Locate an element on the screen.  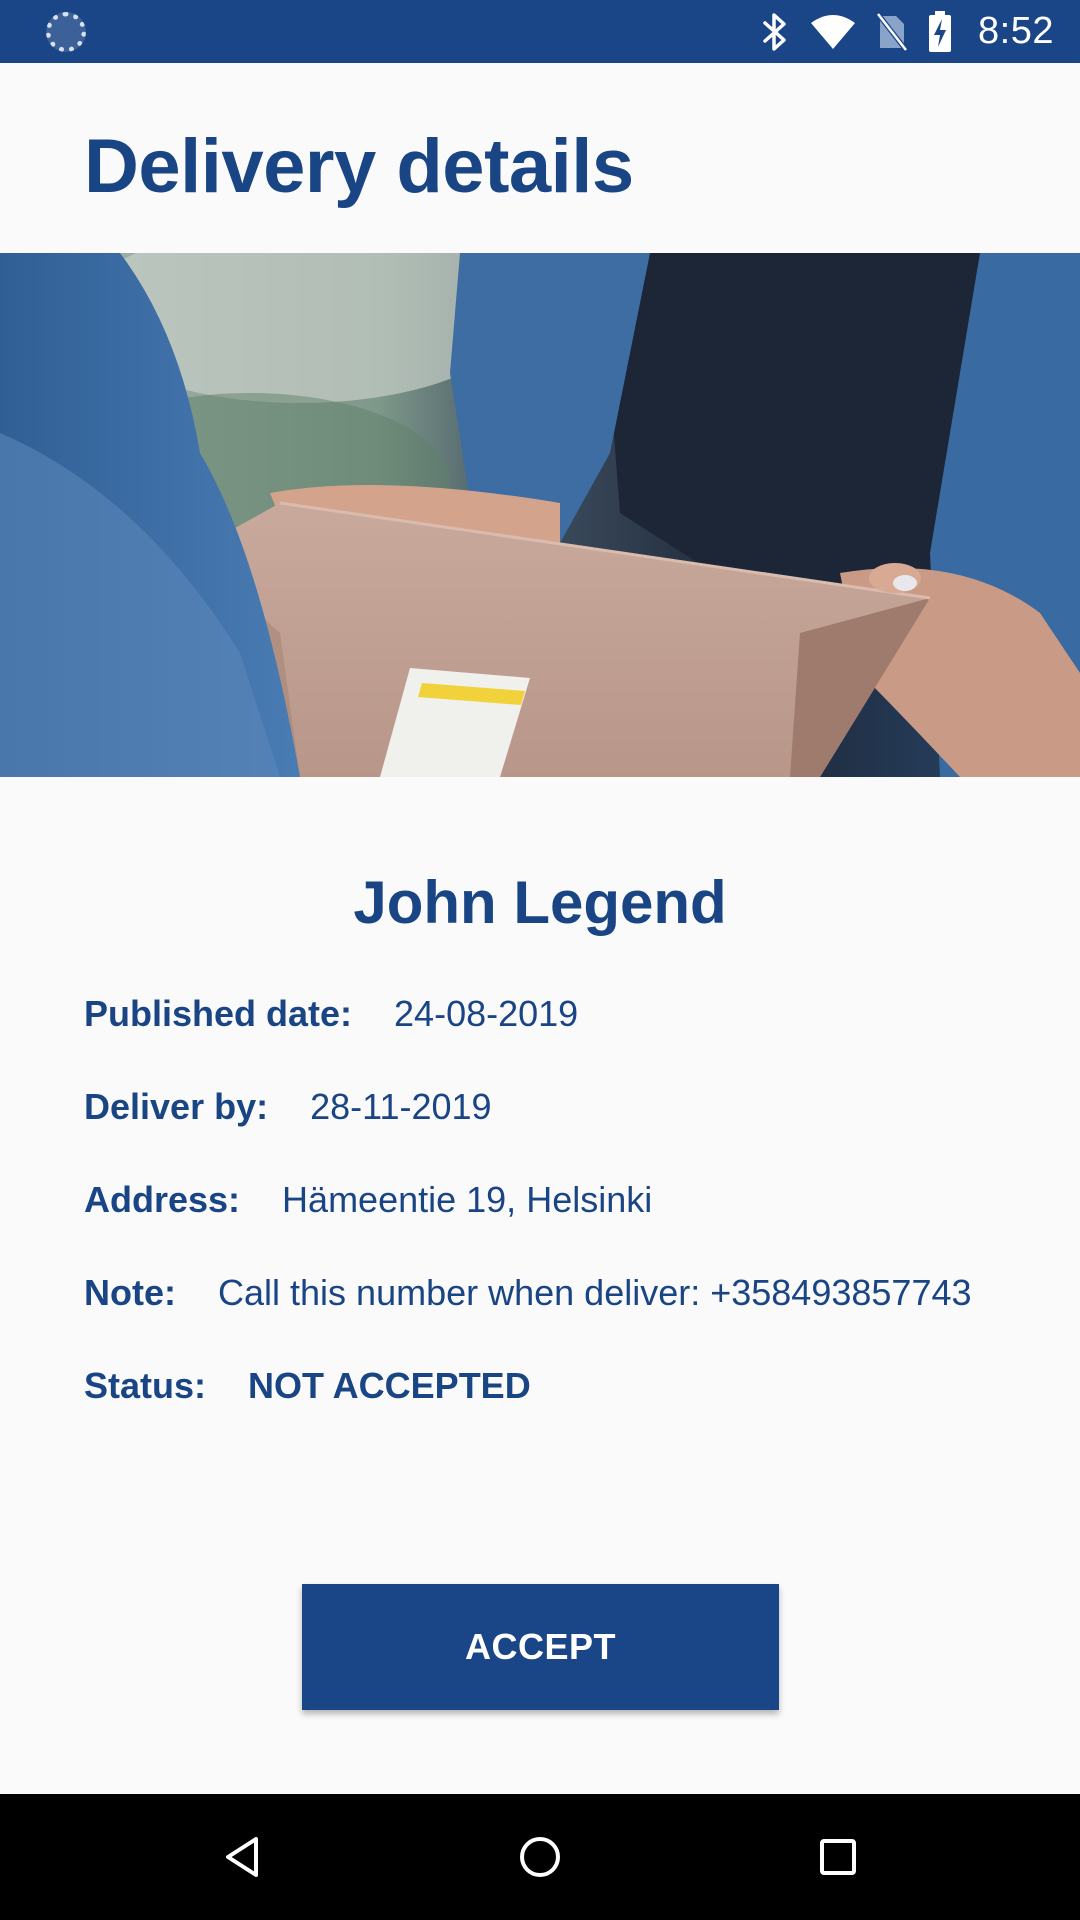
battery-charging-icon is located at coordinates (940, 31).